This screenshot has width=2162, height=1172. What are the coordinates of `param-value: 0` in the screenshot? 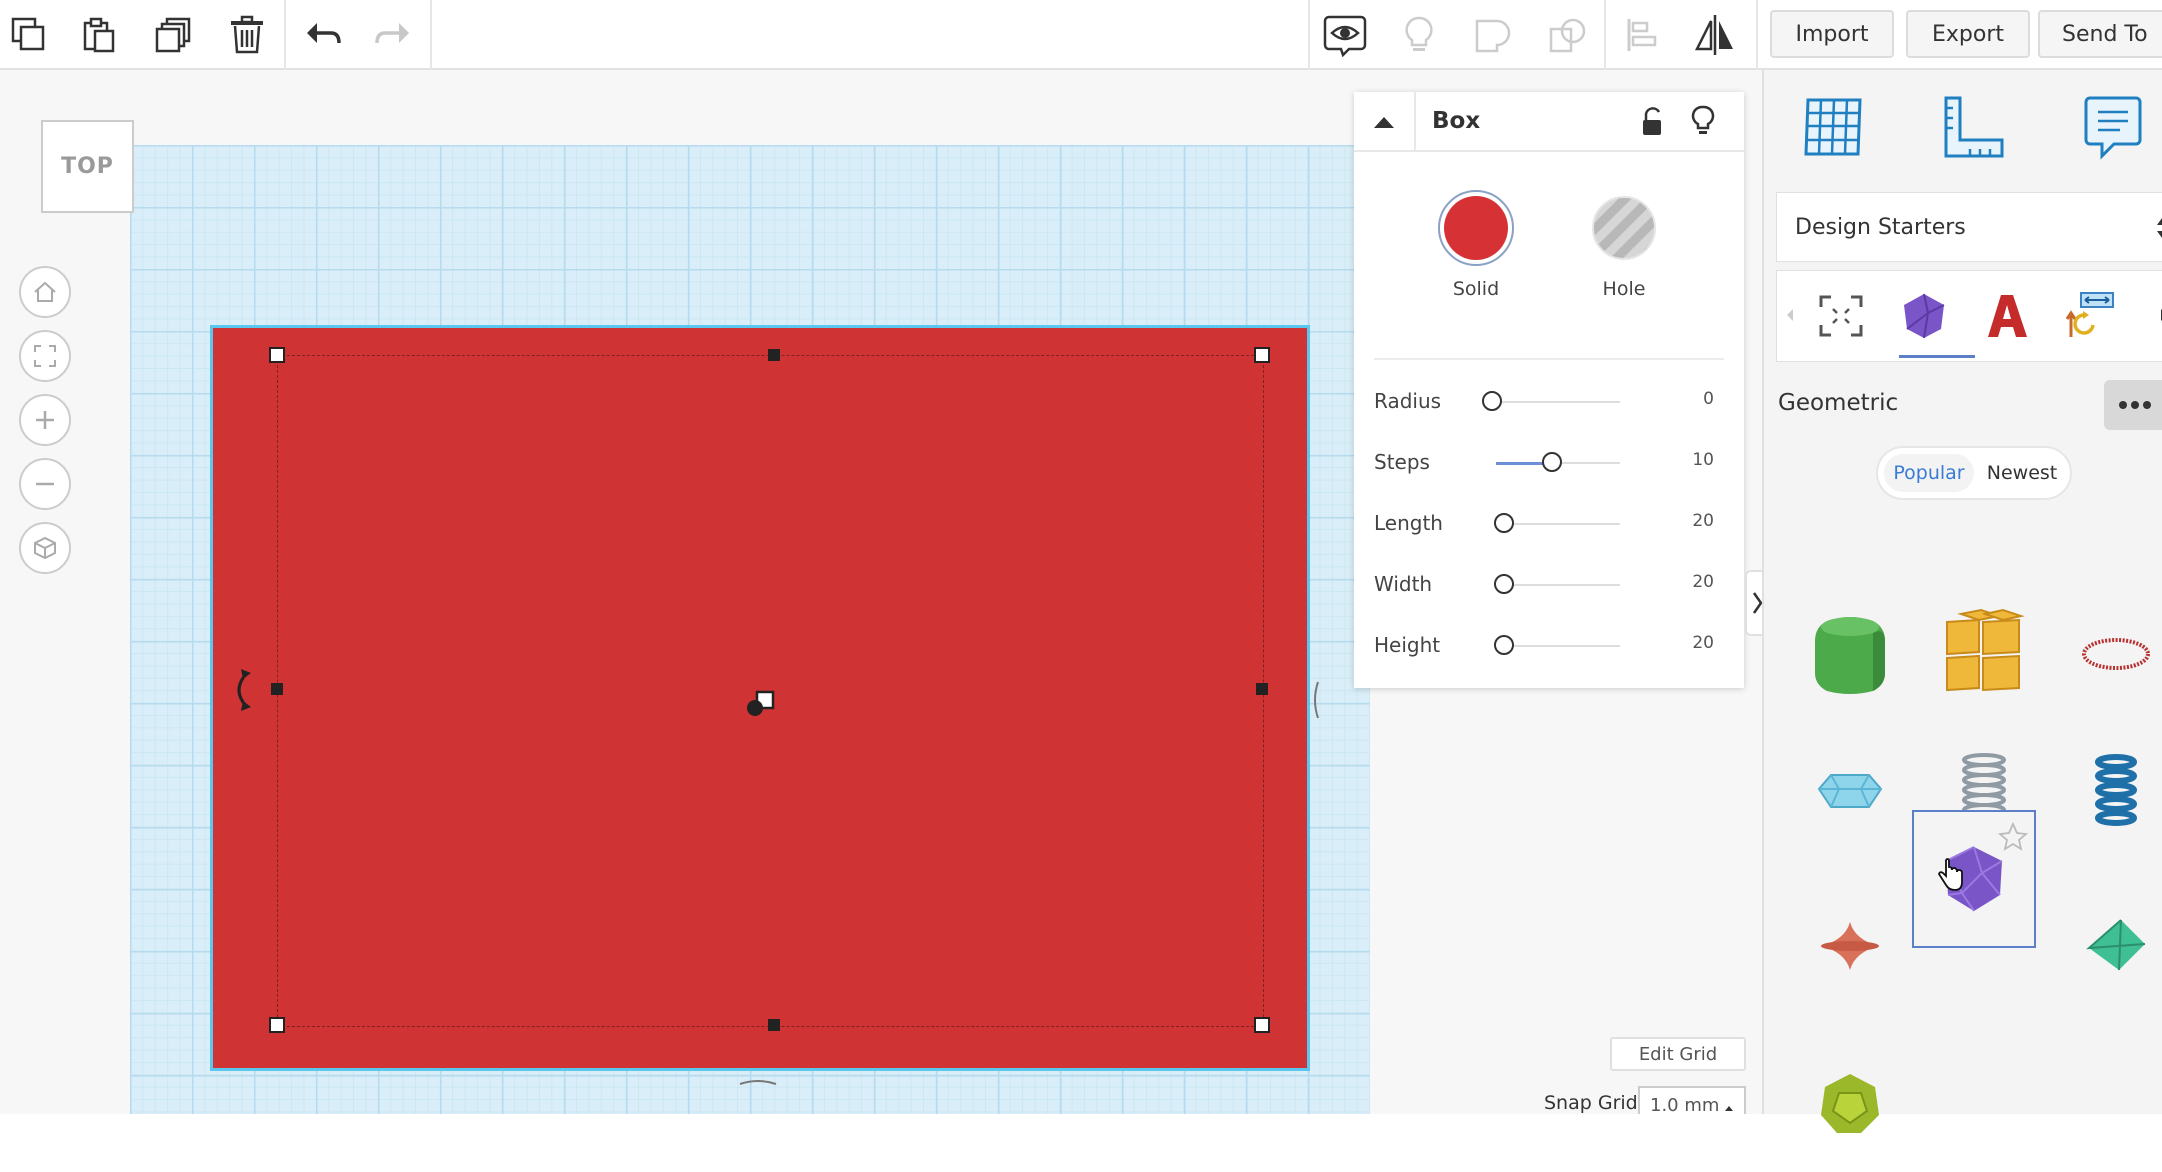 It's located at (1708, 399).